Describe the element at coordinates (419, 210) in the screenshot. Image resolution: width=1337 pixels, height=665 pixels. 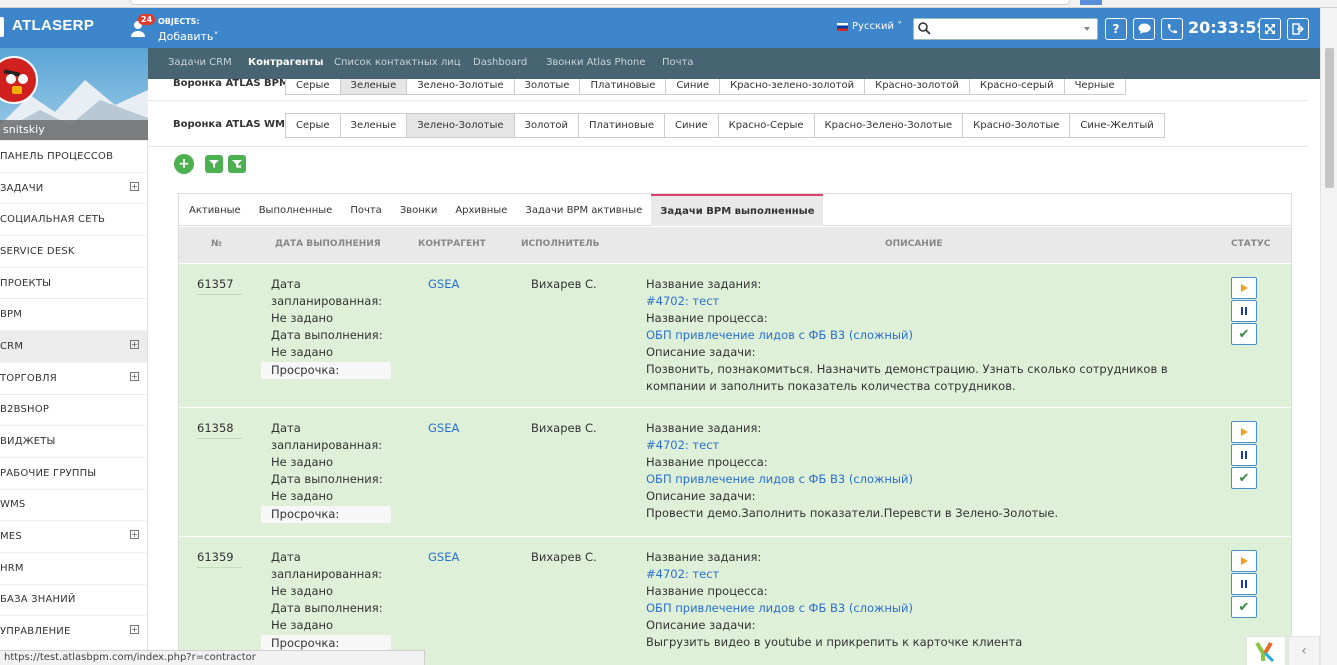
I see `tab-calls: Звонки` at that location.